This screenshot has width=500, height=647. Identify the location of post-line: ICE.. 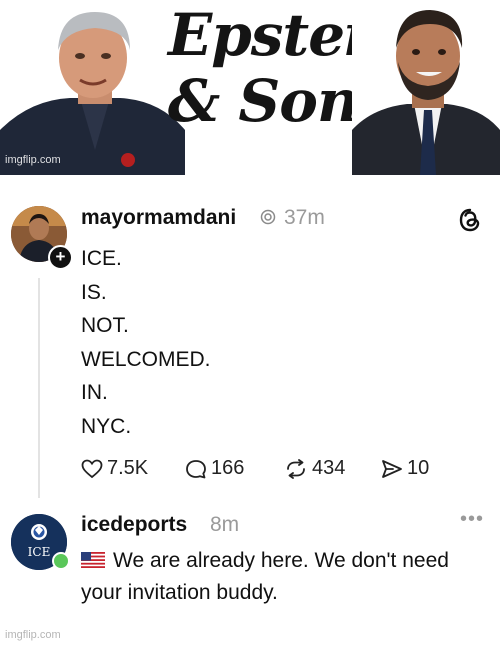
(101, 258).